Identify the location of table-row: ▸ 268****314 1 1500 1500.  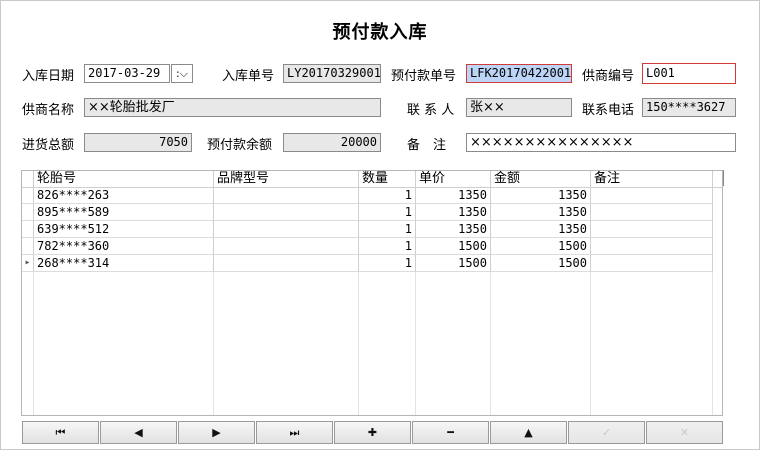
(372, 263).